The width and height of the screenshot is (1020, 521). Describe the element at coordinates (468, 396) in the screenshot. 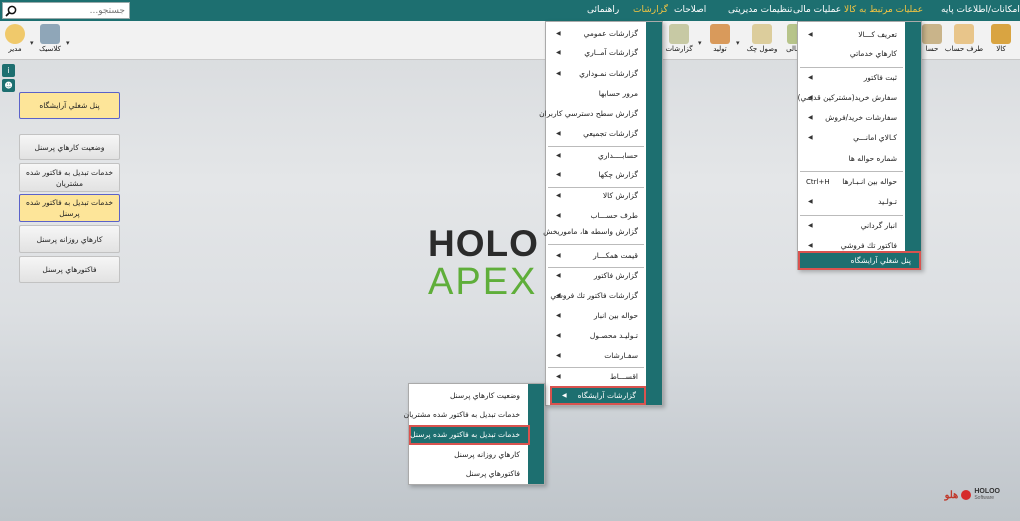

I see `menu-item: وضعيت کارهاي پرسنل` at that location.